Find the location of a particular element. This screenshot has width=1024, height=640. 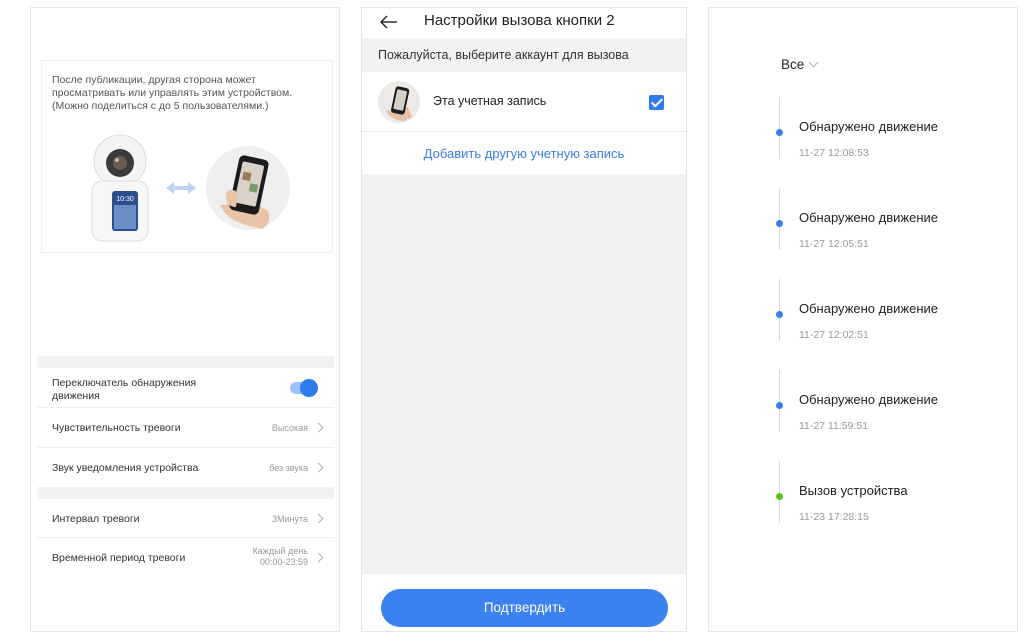

account-checkbox is located at coordinates (656, 102).